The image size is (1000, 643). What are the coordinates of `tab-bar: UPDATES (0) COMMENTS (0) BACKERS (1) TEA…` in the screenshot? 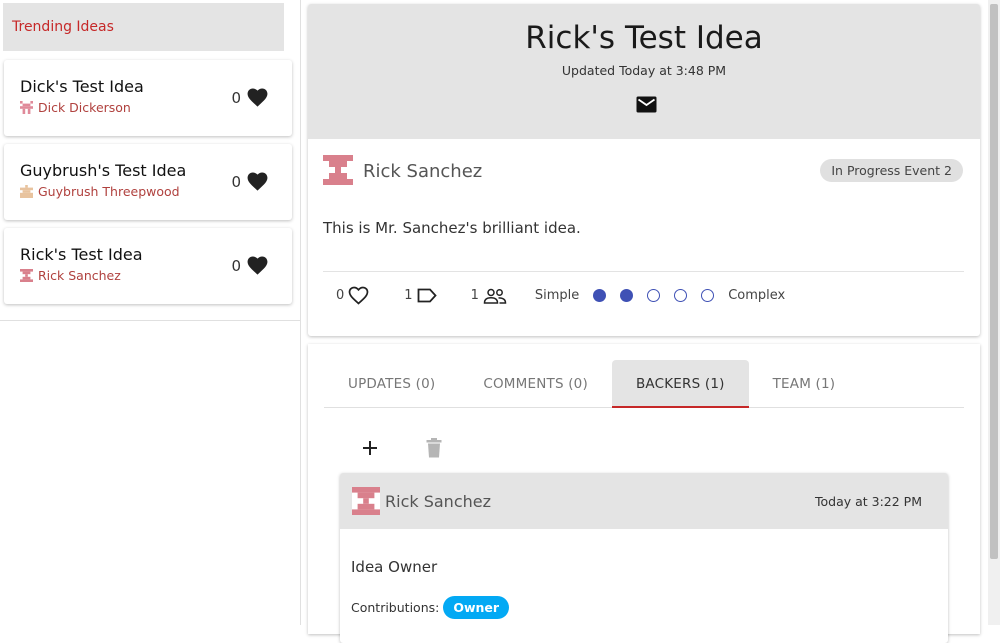 It's located at (644, 384).